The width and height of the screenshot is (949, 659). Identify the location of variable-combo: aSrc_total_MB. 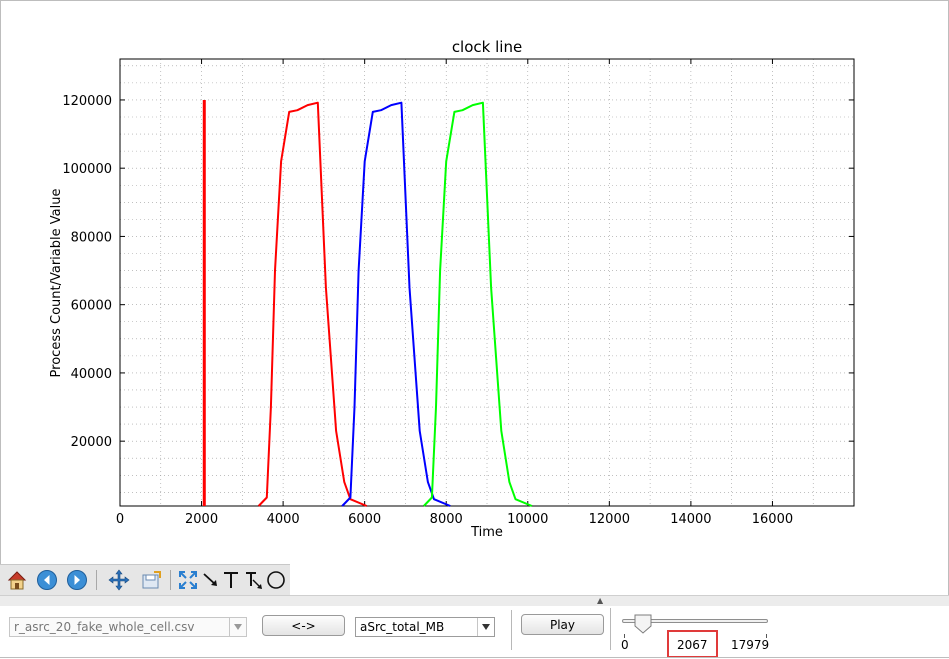
(425, 627).